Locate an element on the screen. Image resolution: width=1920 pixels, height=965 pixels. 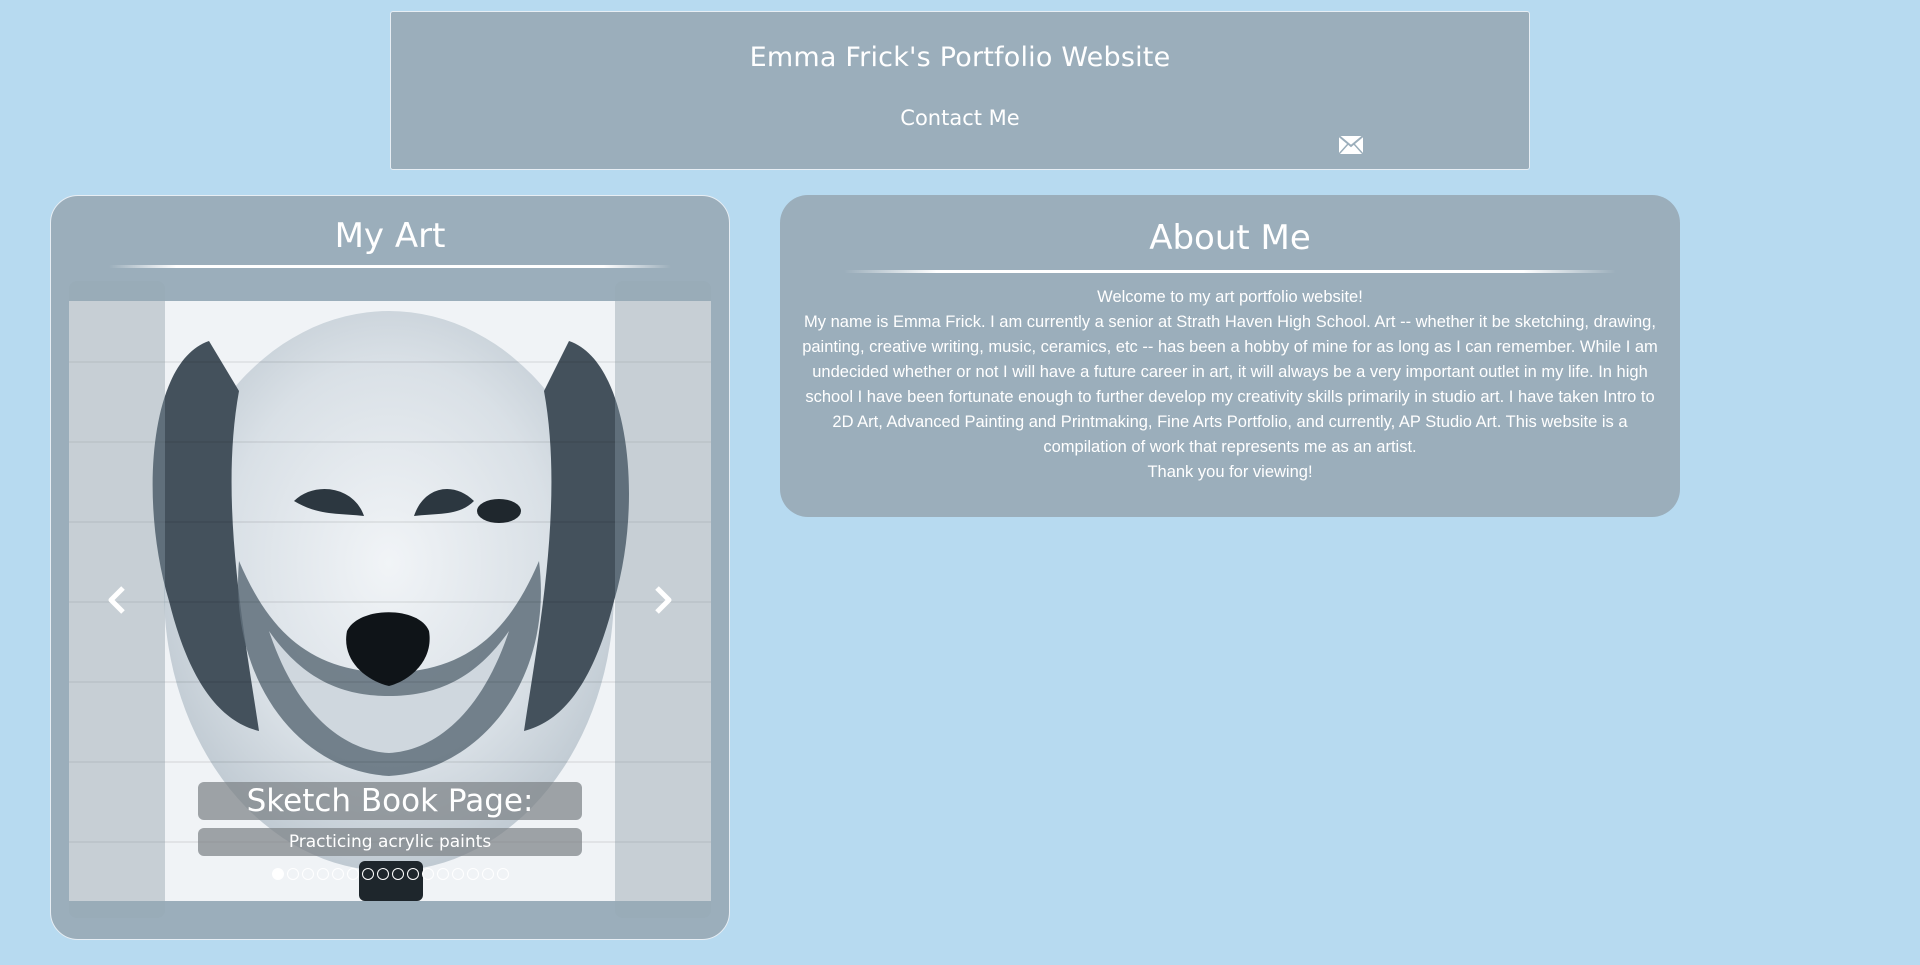
site-title: Emma Frick's Portfolio Website is located at coordinates (960, 57).